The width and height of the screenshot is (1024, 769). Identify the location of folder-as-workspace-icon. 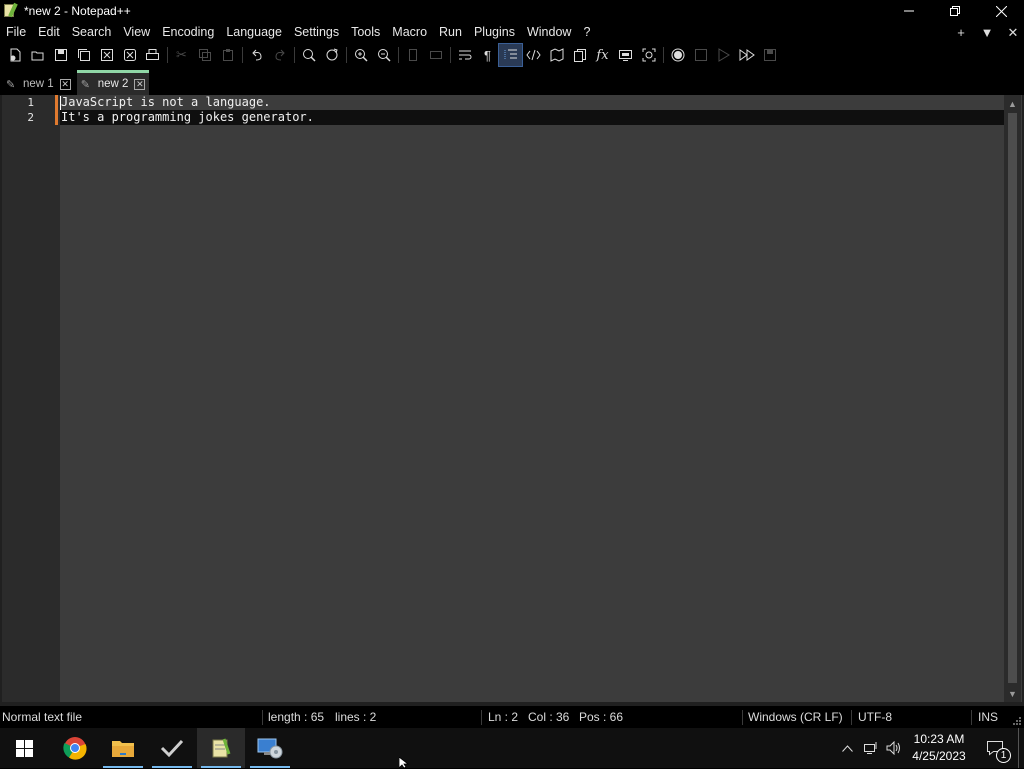
(625, 55).